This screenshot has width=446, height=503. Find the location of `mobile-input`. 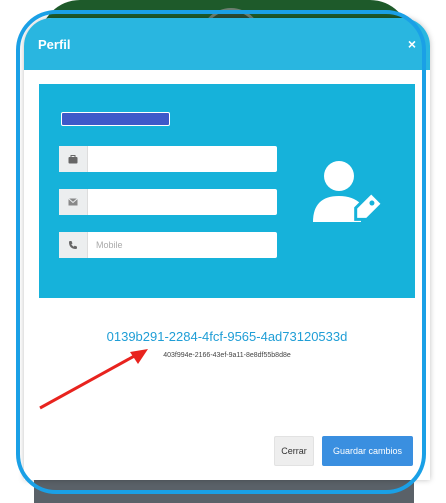

mobile-input is located at coordinates (181, 245).